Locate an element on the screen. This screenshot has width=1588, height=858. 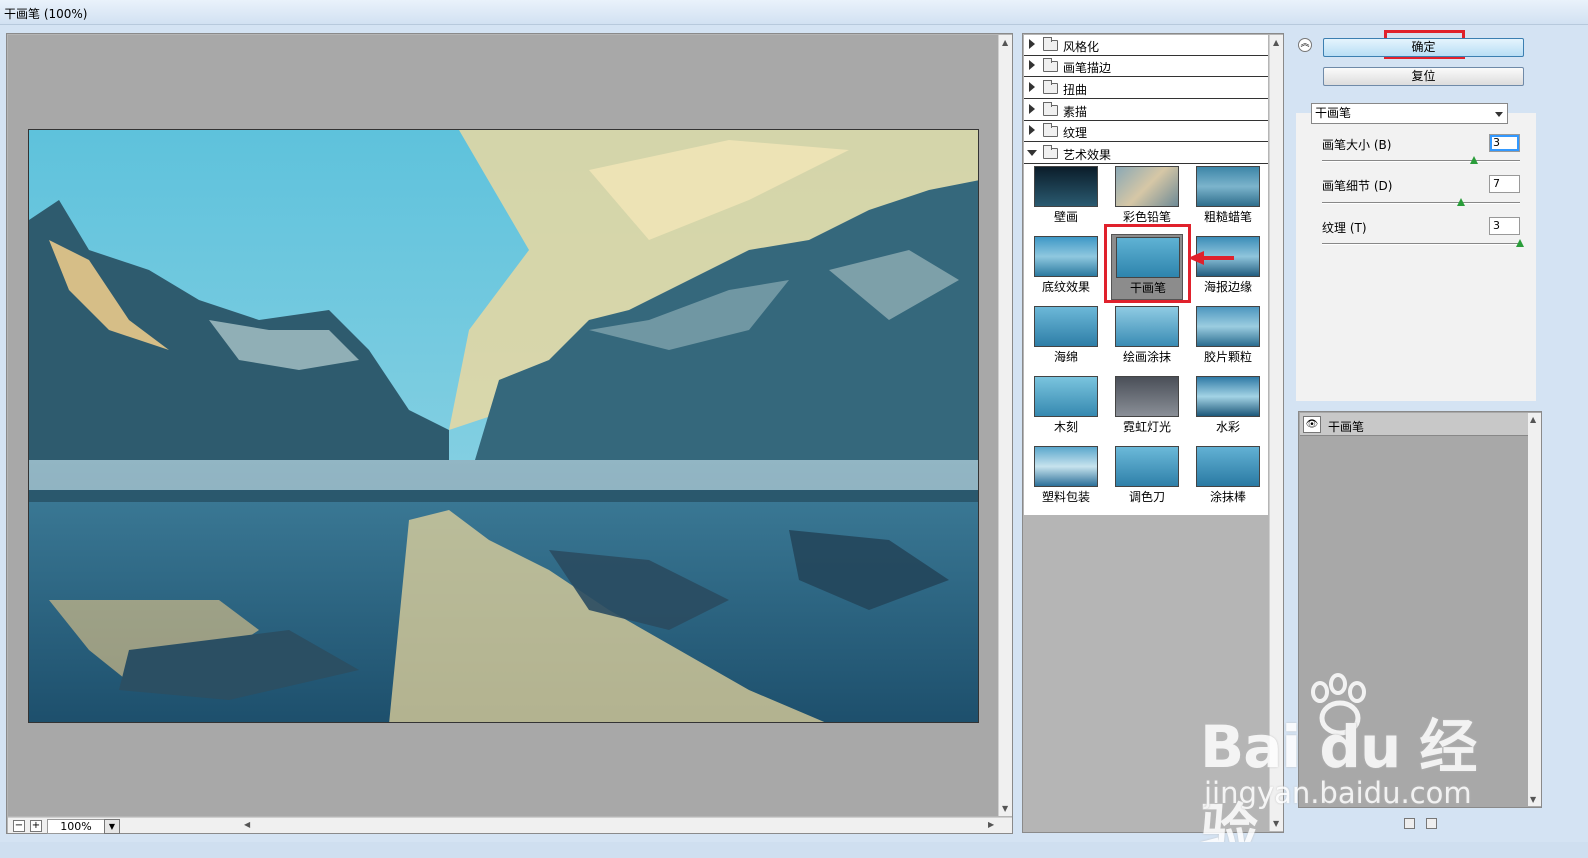
filter-thumb-label: 调色刀 is located at coordinates (1146, 497).